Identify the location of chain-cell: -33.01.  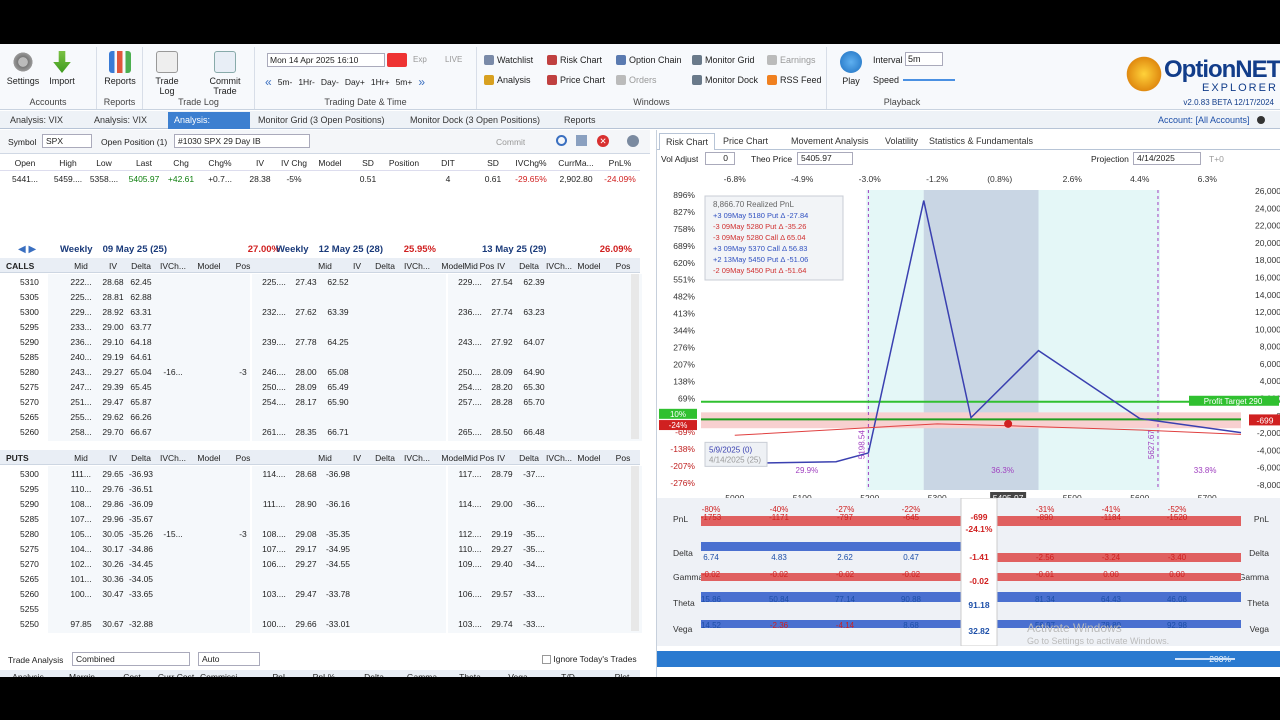
(338, 624).